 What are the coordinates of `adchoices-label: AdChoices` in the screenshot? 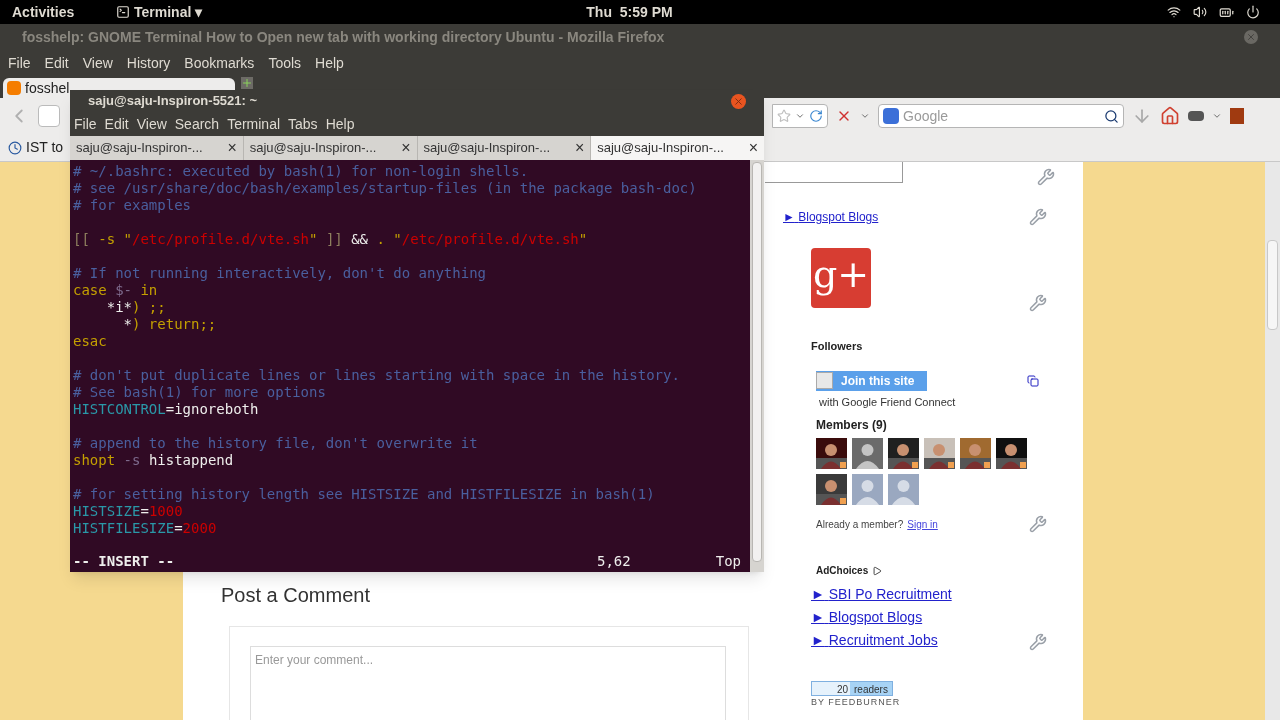 It's located at (842, 570).